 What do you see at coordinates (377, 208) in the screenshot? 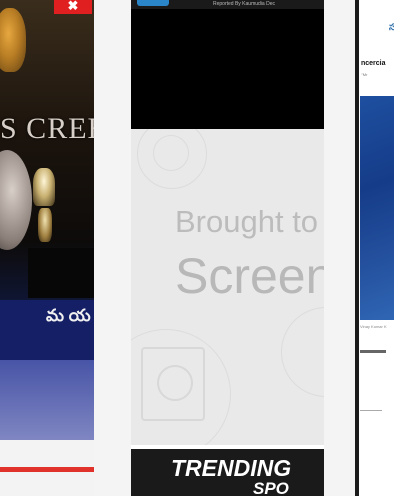
I see `article-image` at bounding box center [377, 208].